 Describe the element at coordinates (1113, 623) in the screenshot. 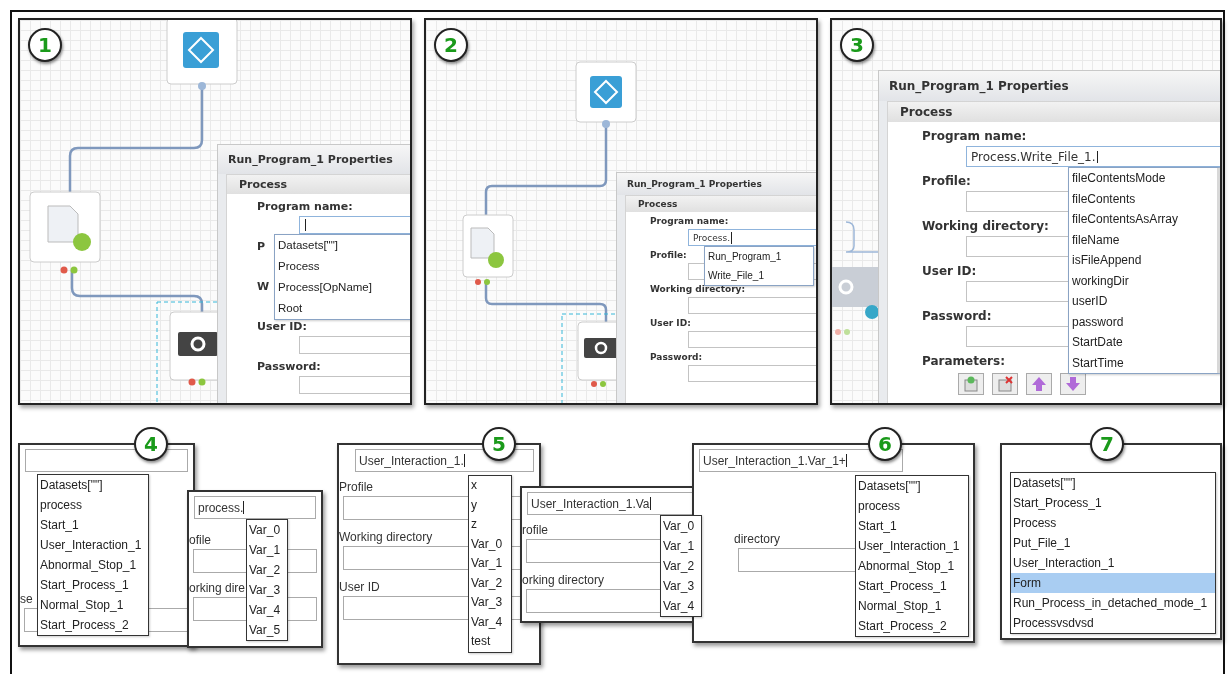

I see `suggestion-item: Processvsdvsd` at that location.